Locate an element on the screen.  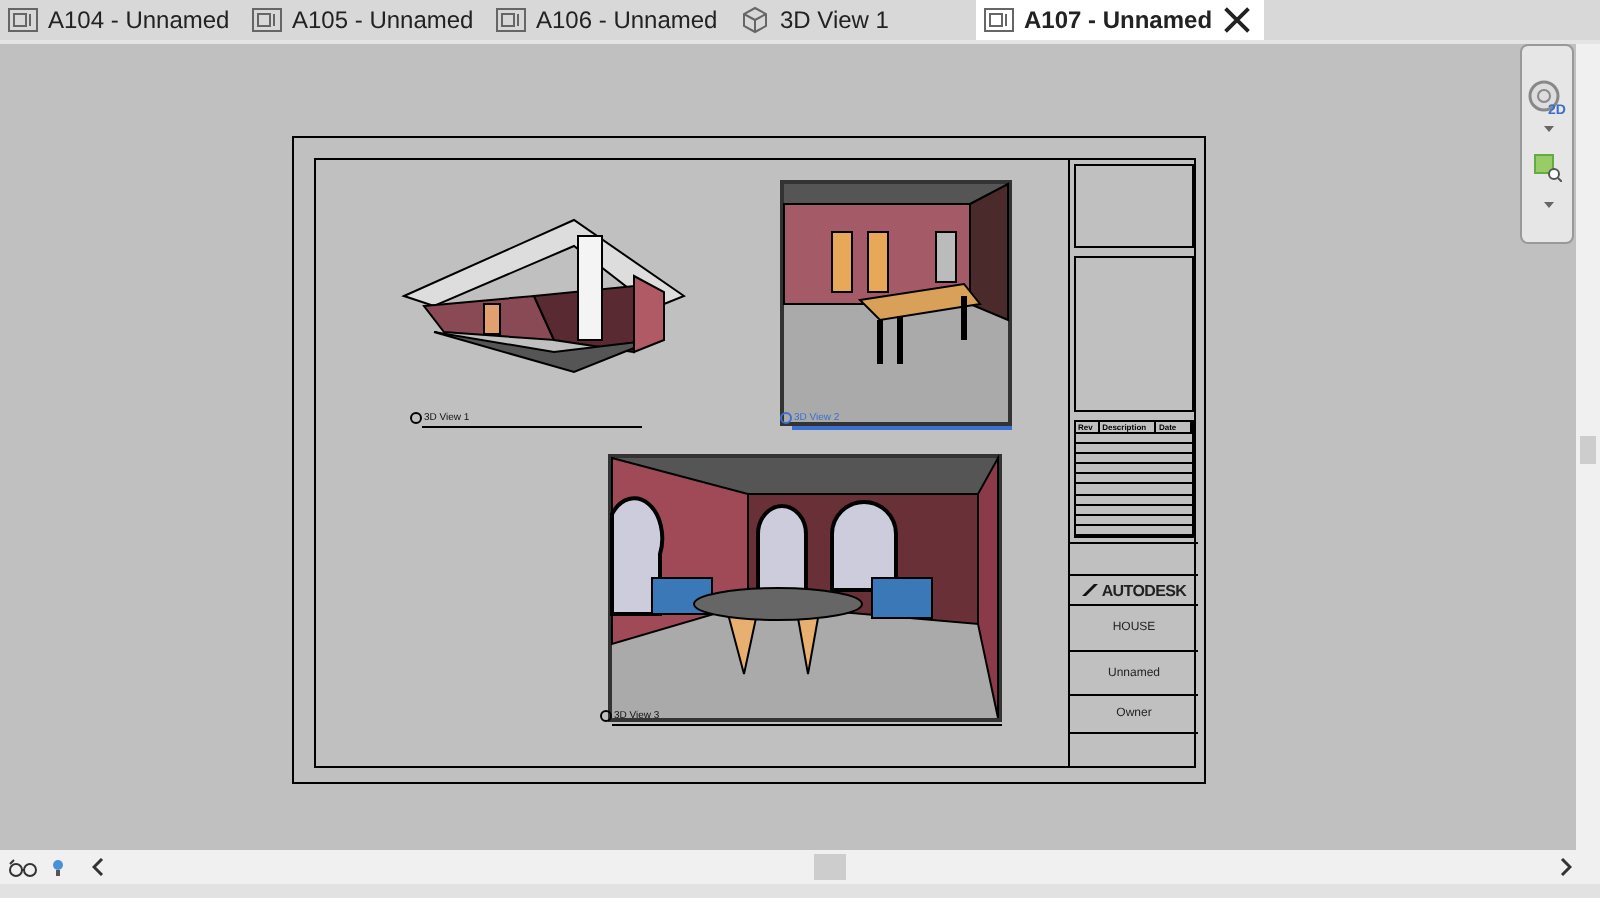
cube-icon is located at coordinates (755, 20).